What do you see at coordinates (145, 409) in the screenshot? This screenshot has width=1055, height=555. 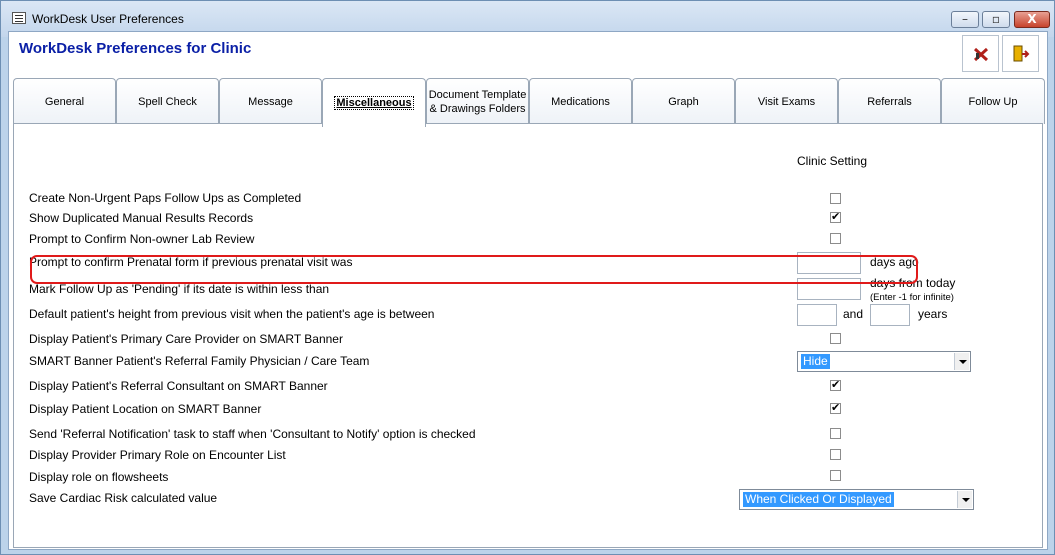 I see `setting-label: Display Patient Location on SMART Banner` at bounding box center [145, 409].